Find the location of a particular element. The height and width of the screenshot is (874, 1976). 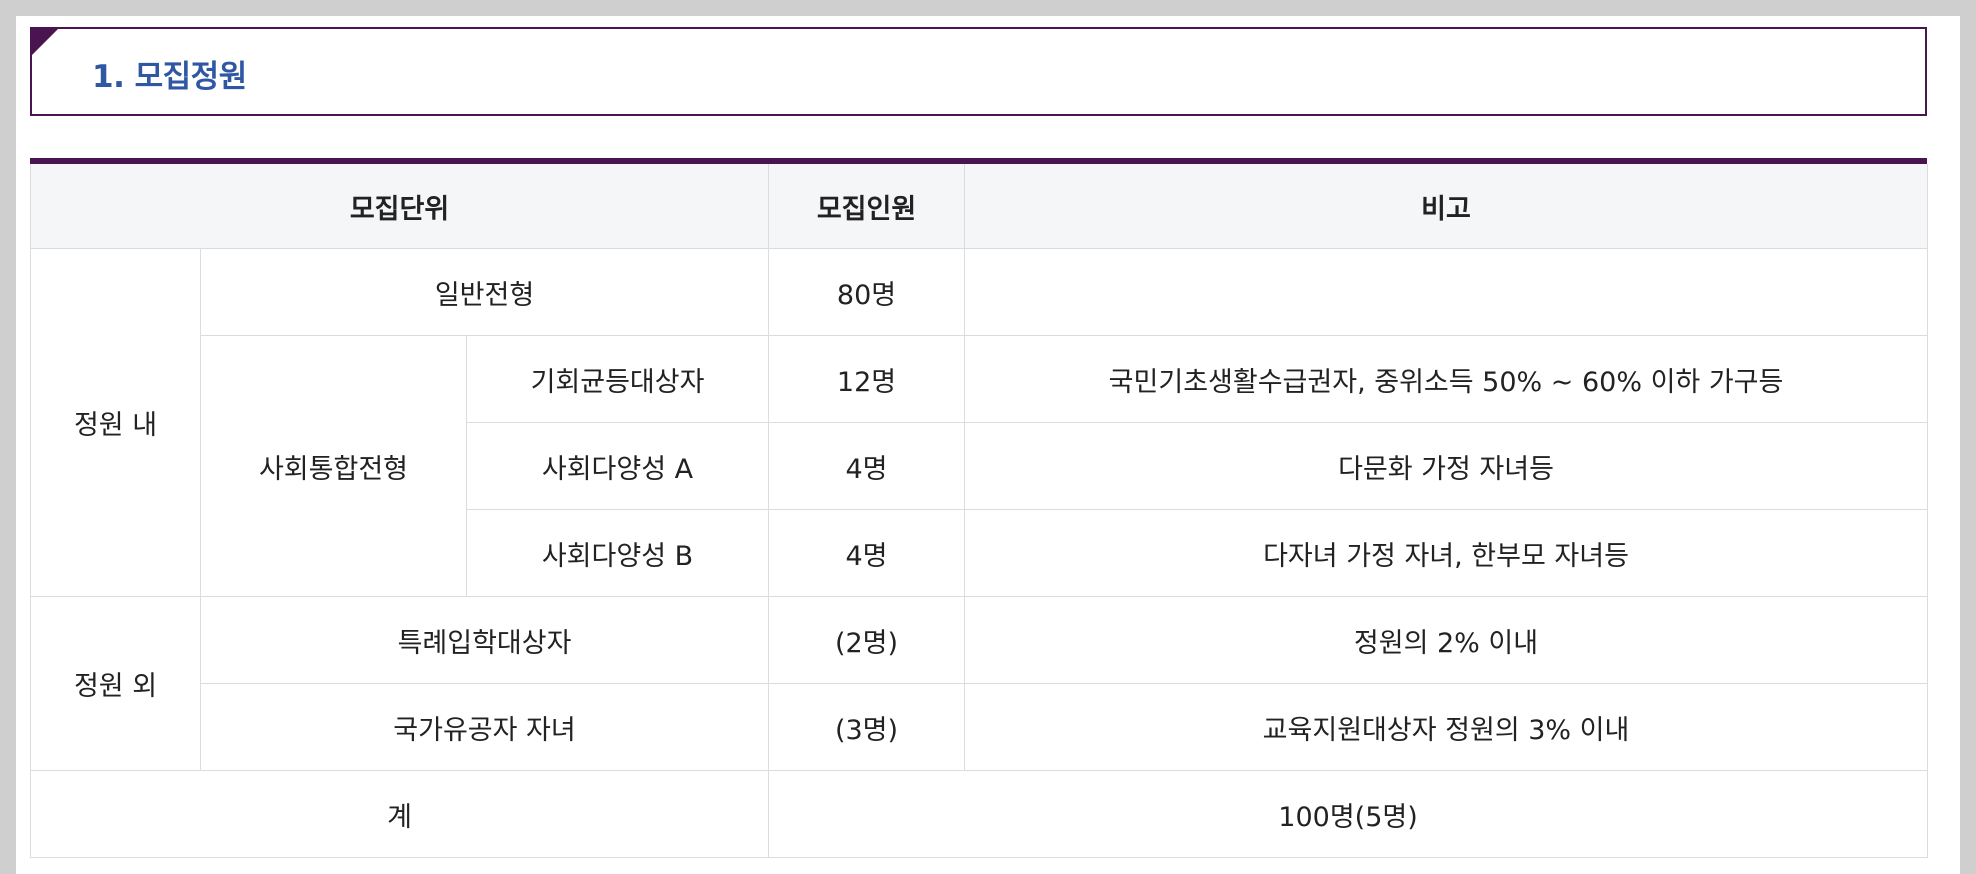

total-value: 100명(5명) is located at coordinates (1348, 814).